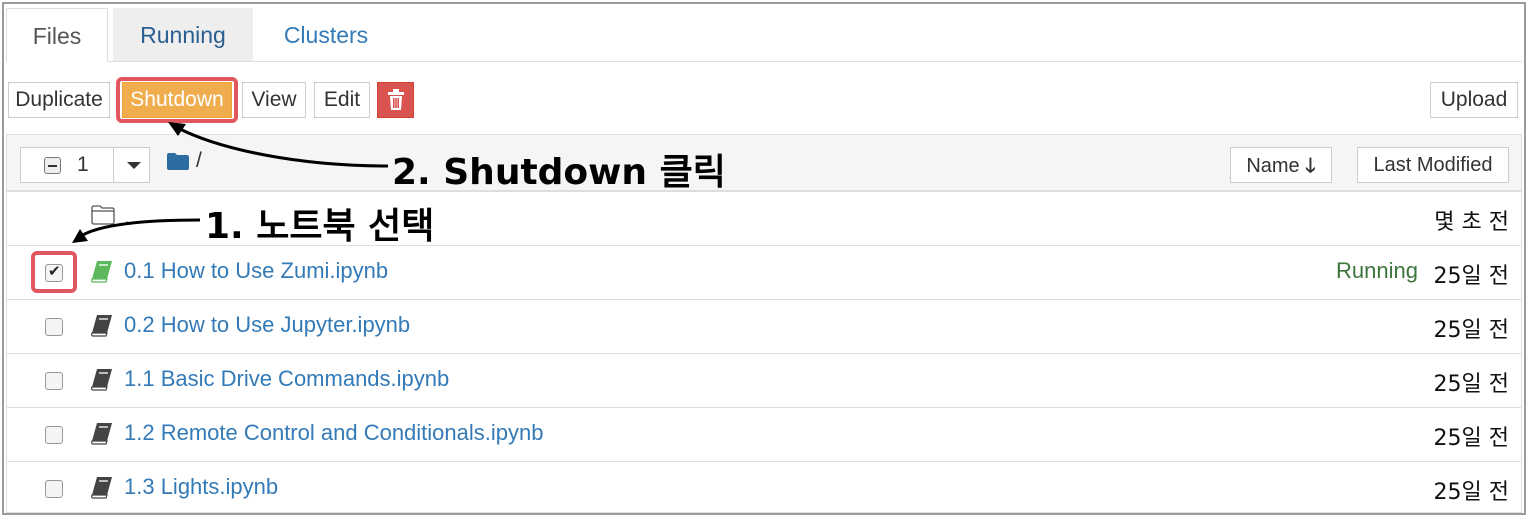 Image resolution: width=1528 pixels, height=517 pixels. I want to click on sort-name-button: Name 🡓, so click(1281, 165).